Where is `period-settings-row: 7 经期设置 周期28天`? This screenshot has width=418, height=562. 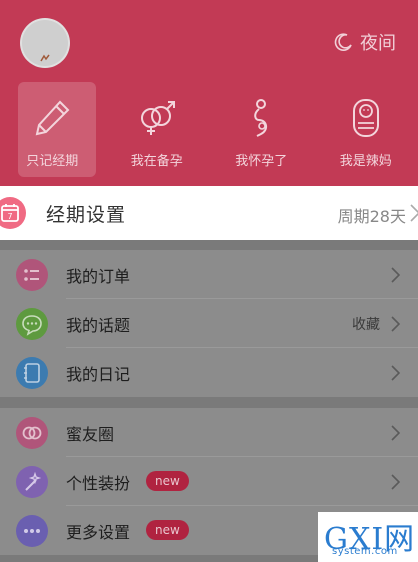 period-settings-row: 7 经期设置 周期28天 is located at coordinates (209, 213).